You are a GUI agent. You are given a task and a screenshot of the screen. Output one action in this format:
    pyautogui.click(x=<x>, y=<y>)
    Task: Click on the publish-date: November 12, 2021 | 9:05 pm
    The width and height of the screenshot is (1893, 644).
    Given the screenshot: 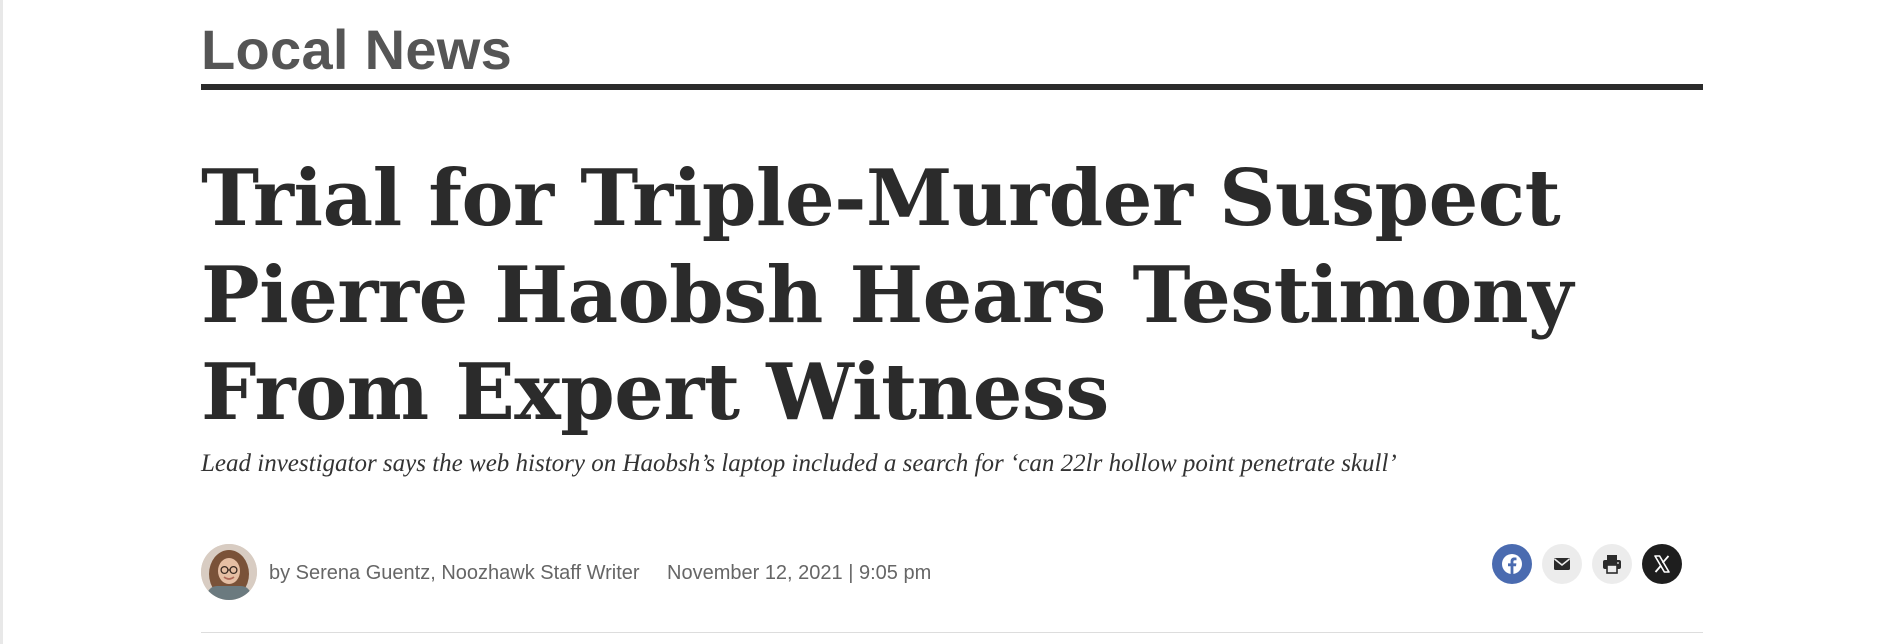 What is the action you would take?
    pyautogui.click(x=799, y=573)
    